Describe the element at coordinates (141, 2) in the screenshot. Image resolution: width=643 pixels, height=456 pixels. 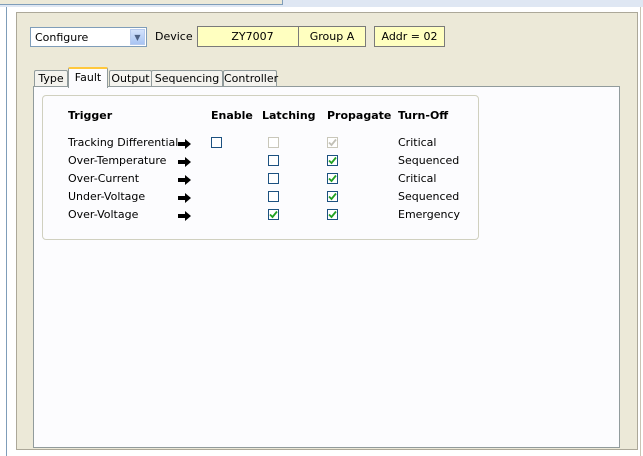
I see `parent-tab-edge` at that location.